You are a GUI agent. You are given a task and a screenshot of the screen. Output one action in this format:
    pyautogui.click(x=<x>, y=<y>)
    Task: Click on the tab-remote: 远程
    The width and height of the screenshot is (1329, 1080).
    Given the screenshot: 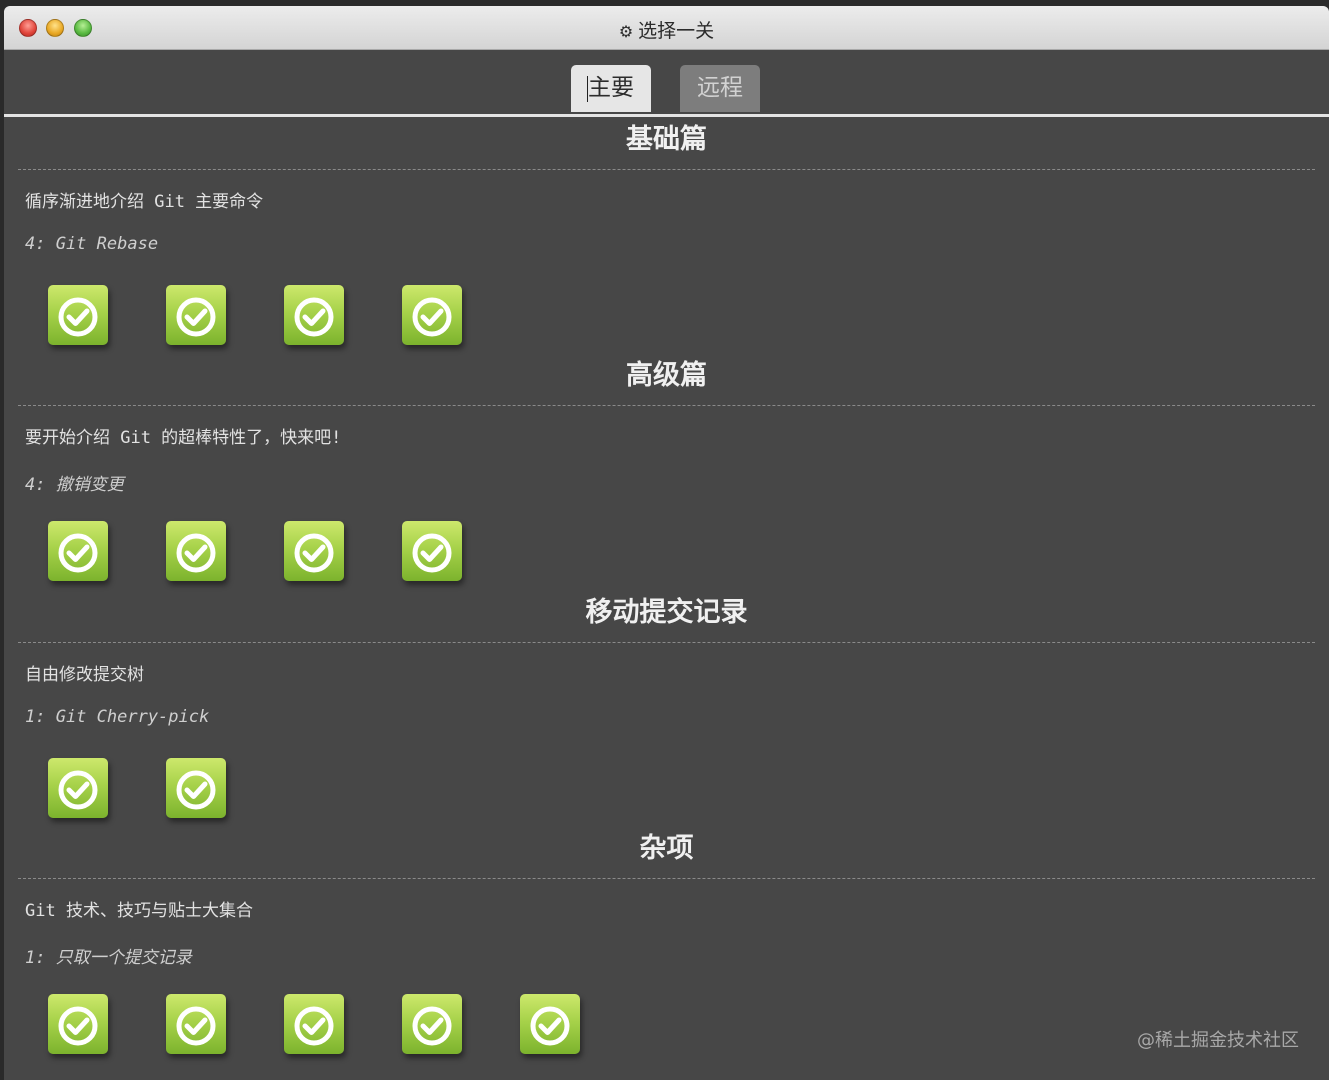 What is the action you would take?
    pyautogui.click(x=720, y=88)
    